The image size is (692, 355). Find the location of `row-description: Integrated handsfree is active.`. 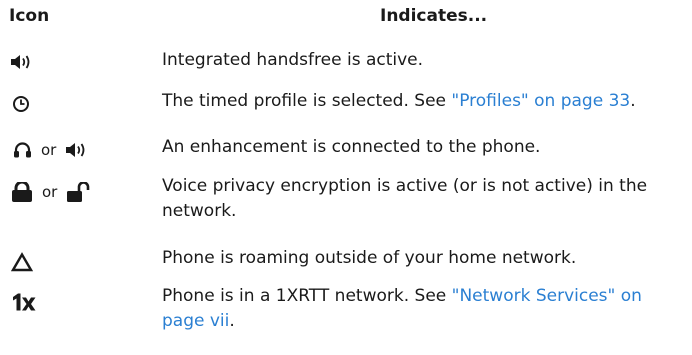

row-description: Integrated handsfree is active. is located at coordinates (293, 60).